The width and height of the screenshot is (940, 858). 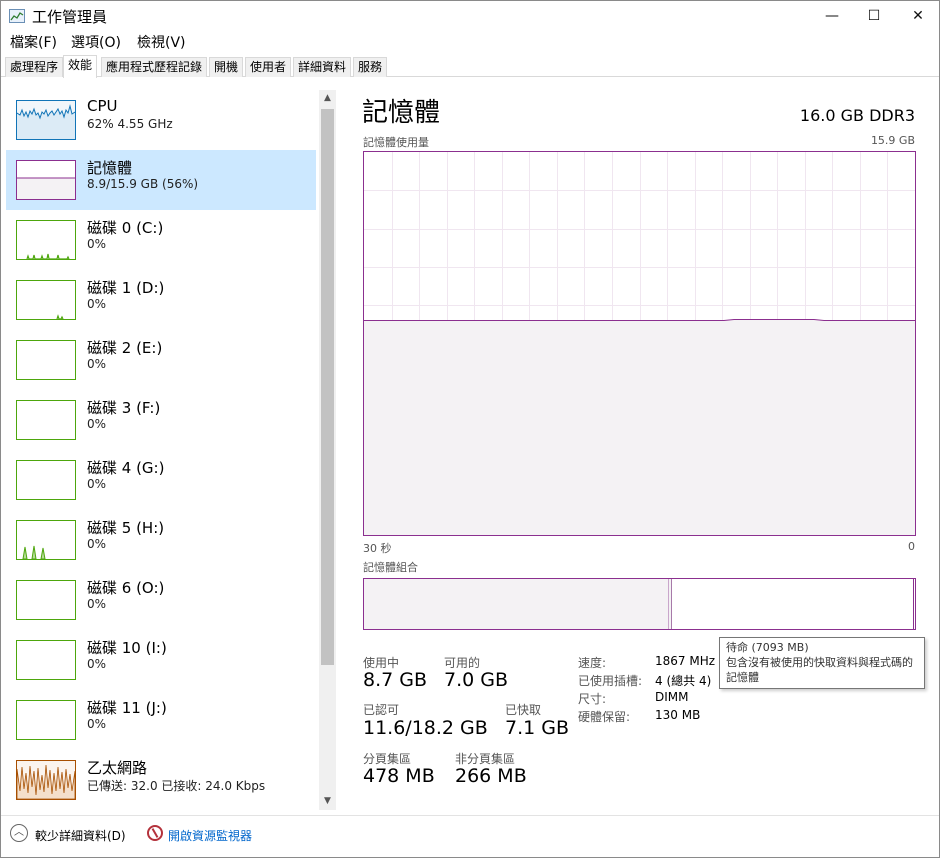 I want to click on memory-spec: 16.0 GB DDR3, so click(x=857, y=115).